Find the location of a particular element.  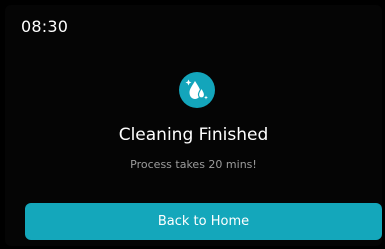

cleaning-droplets-icon is located at coordinates (197, 90).